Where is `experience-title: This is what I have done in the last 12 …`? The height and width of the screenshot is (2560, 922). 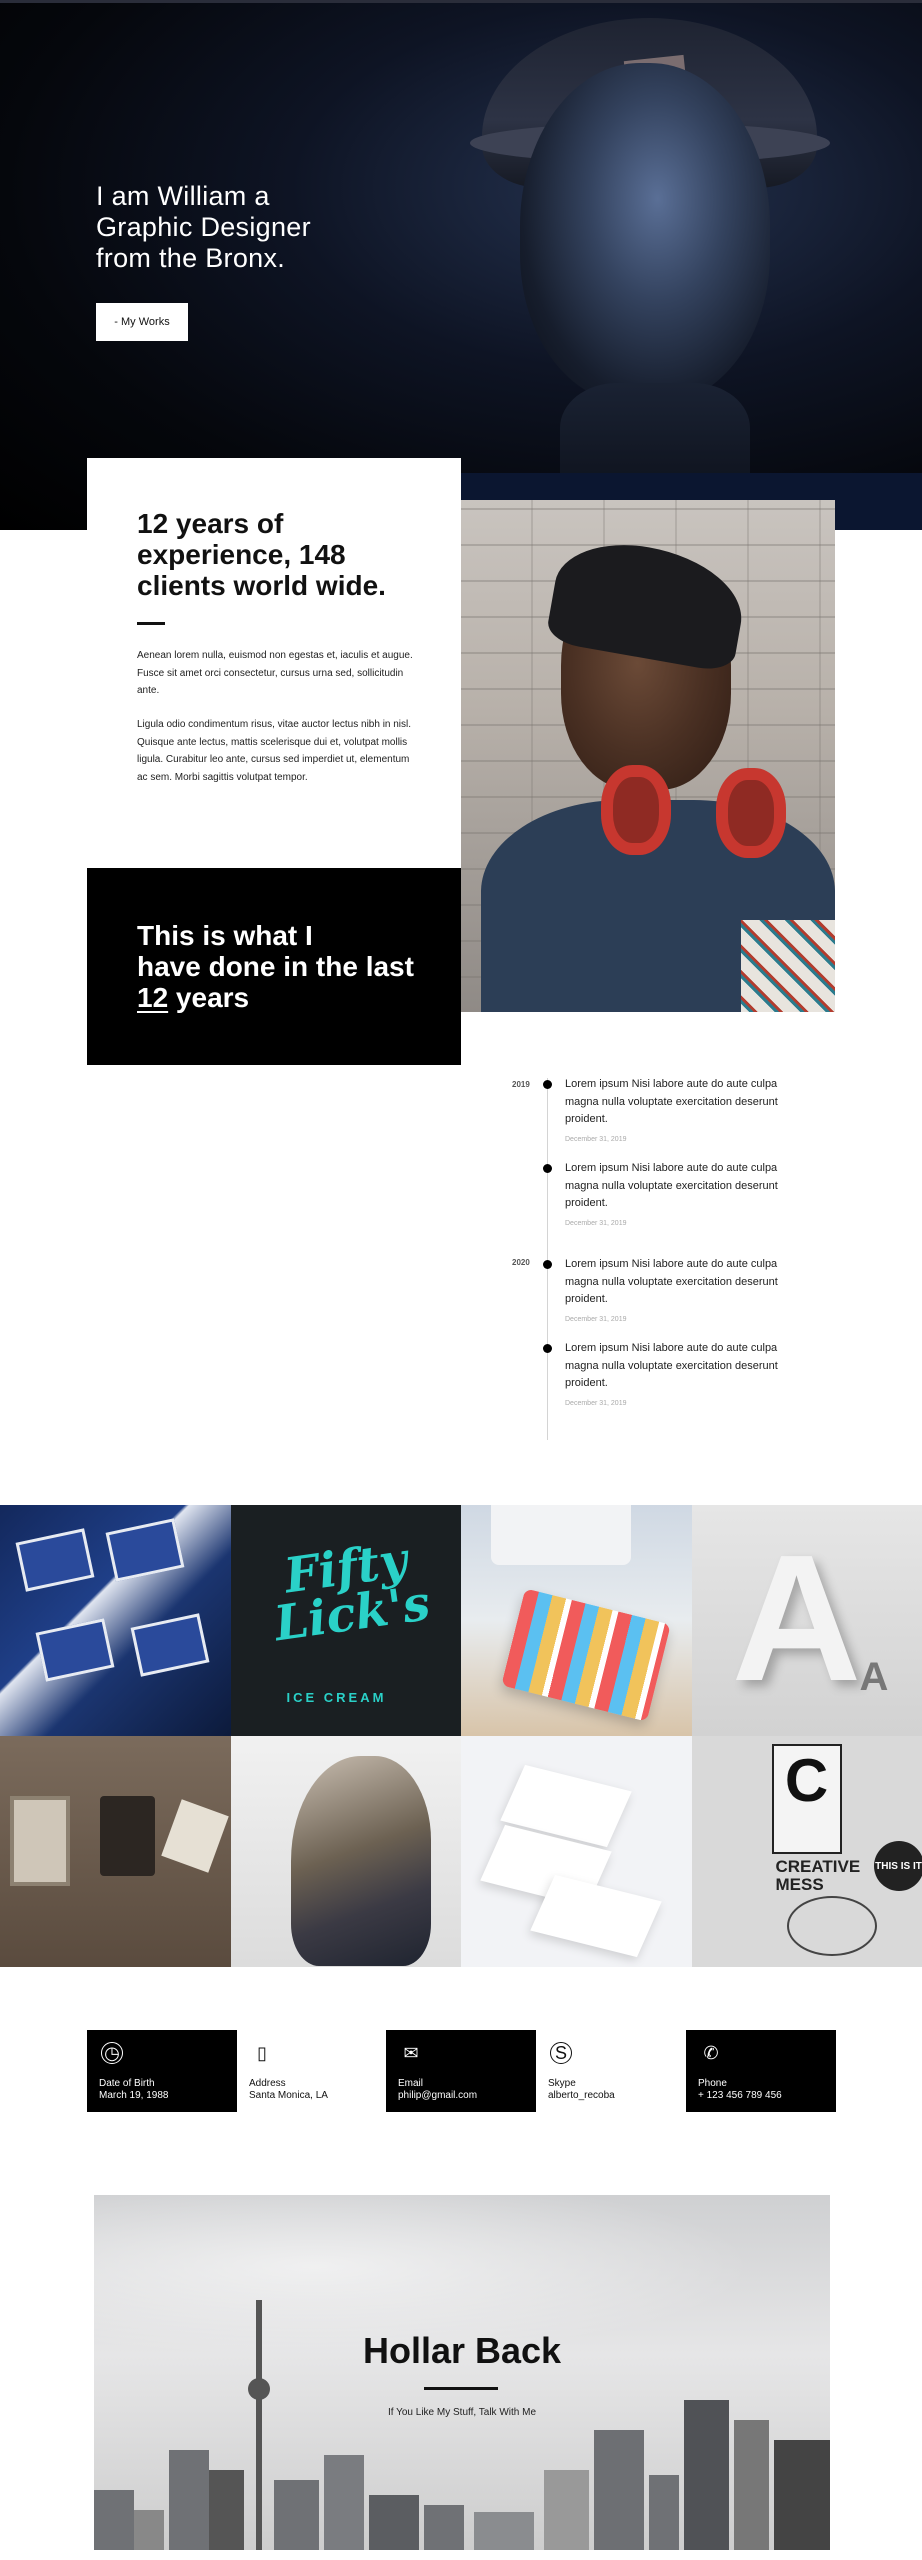
experience-title: This is what I have done in the last 12 … is located at coordinates (282, 966).